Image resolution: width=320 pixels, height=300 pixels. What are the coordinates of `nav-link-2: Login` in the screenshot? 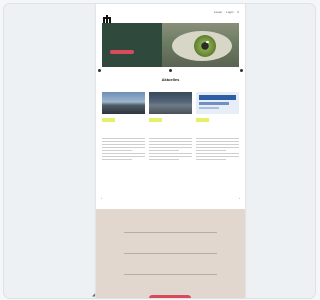 It's located at (229, 12).